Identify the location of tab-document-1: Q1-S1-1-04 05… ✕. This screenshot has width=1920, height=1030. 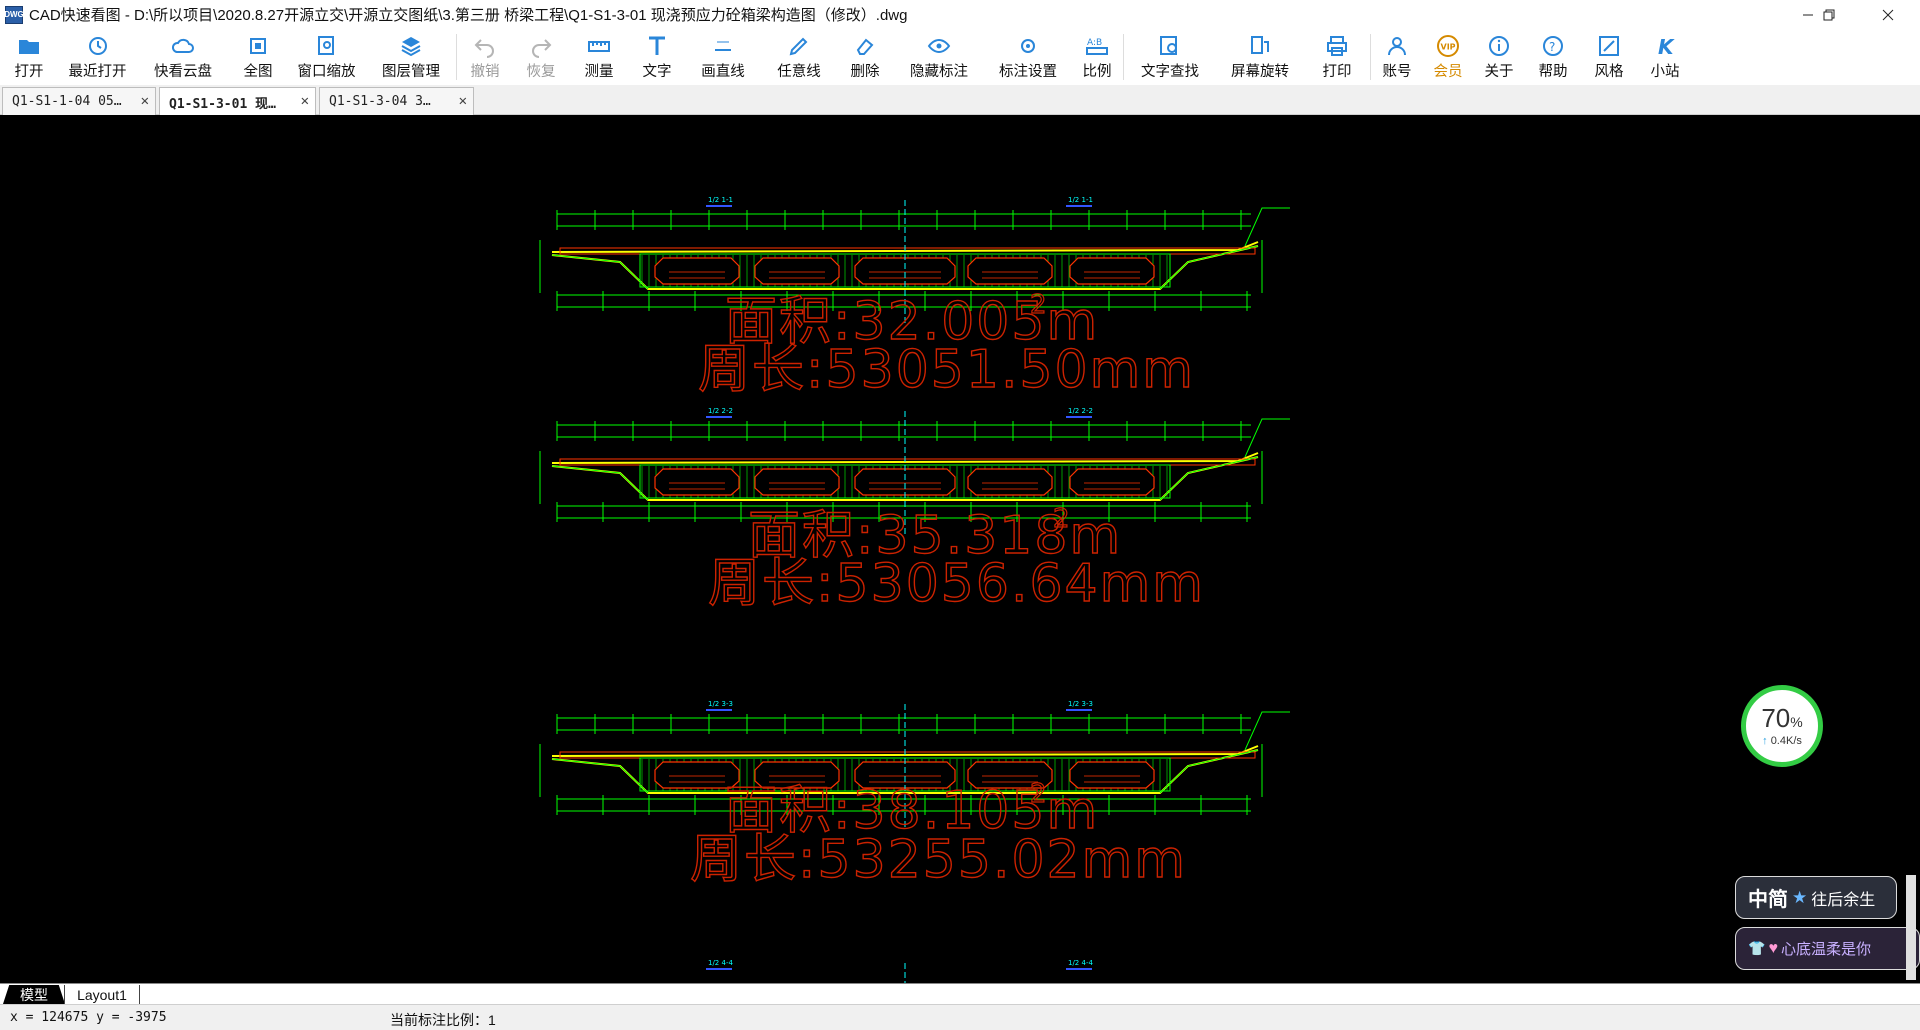
(79, 101).